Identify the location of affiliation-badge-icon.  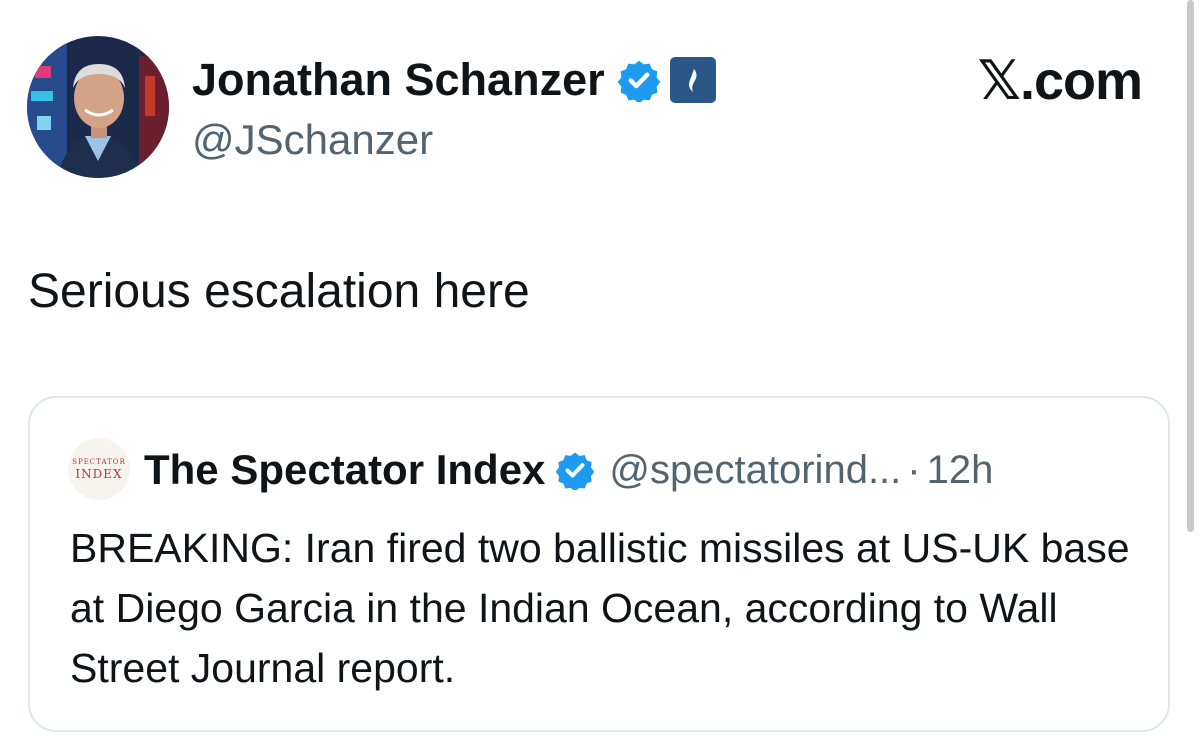
(692, 80).